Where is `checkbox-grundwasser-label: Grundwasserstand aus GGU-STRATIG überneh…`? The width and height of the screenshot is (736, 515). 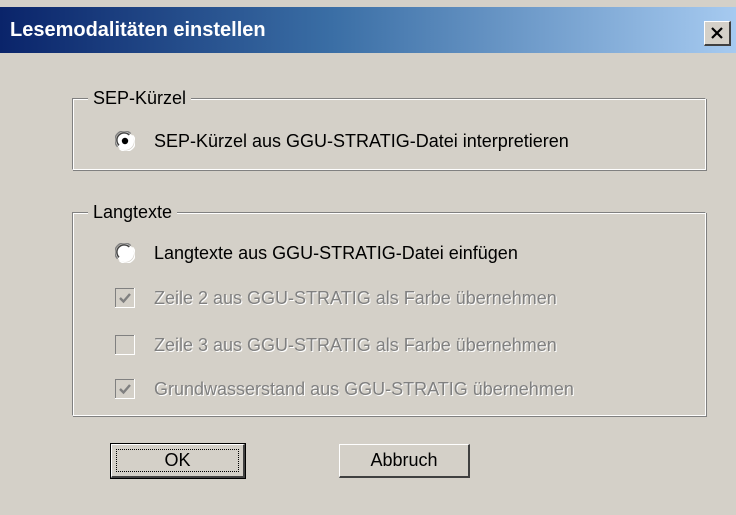 checkbox-grundwasser-label: Grundwasserstand aus GGU-STRATIG überneh… is located at coordinates (364, 389).